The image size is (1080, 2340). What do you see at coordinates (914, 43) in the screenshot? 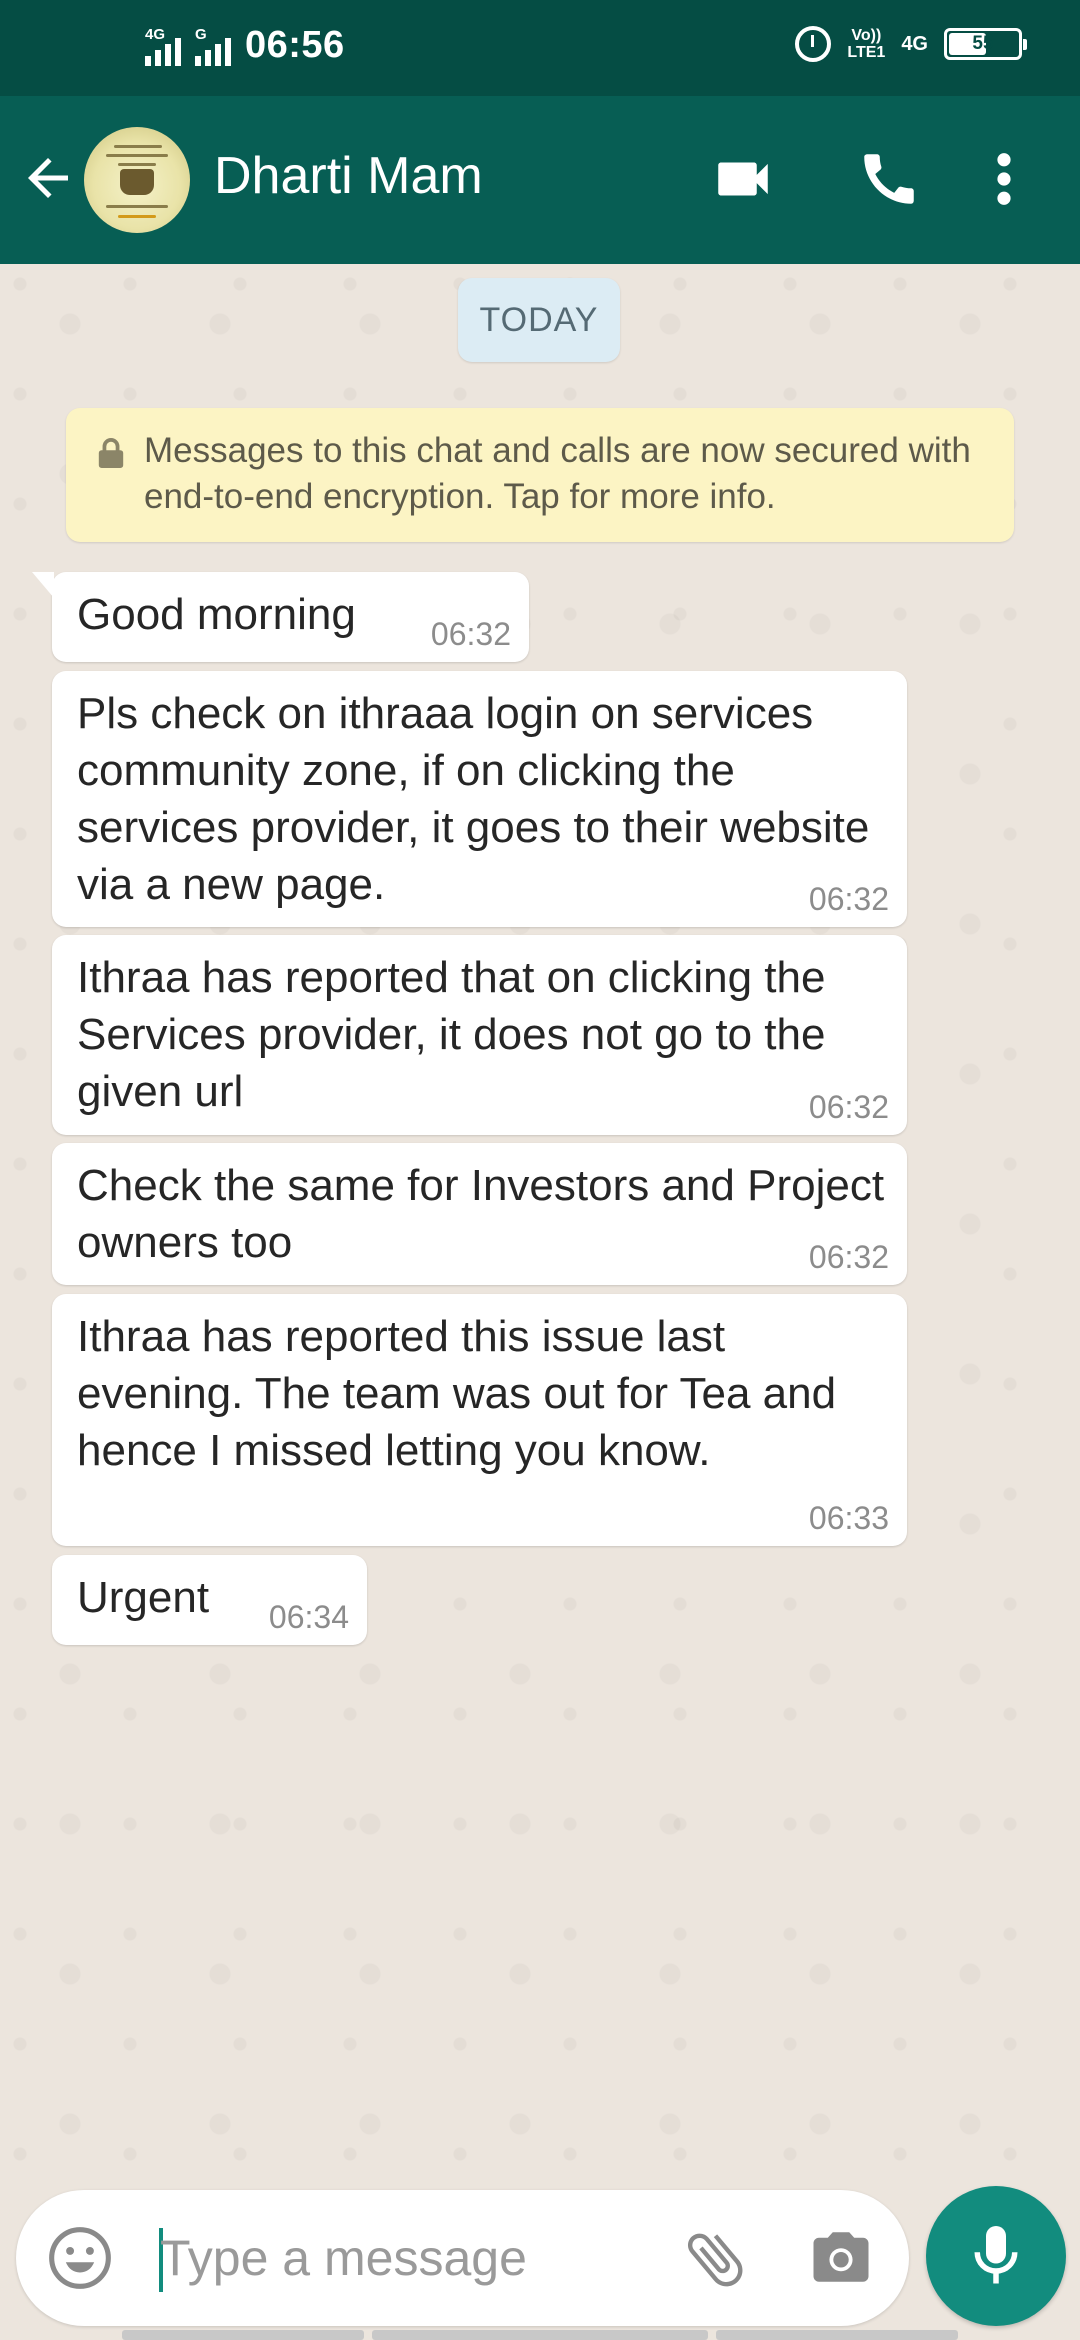
I see `network-type-right: 4G` at bounding box center [914, 43].